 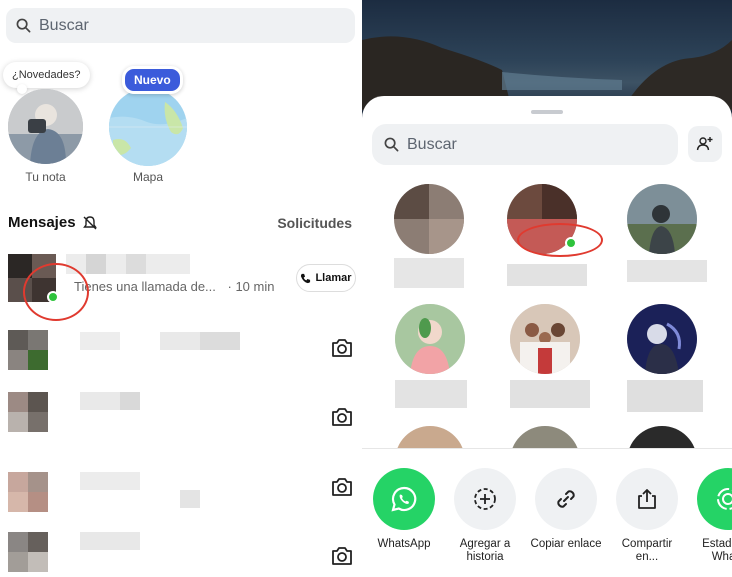 What do you see at coordinates (42, 222) in the screenshot?
I see `messages-title: Mensajes` at bounding box center [42, 222].